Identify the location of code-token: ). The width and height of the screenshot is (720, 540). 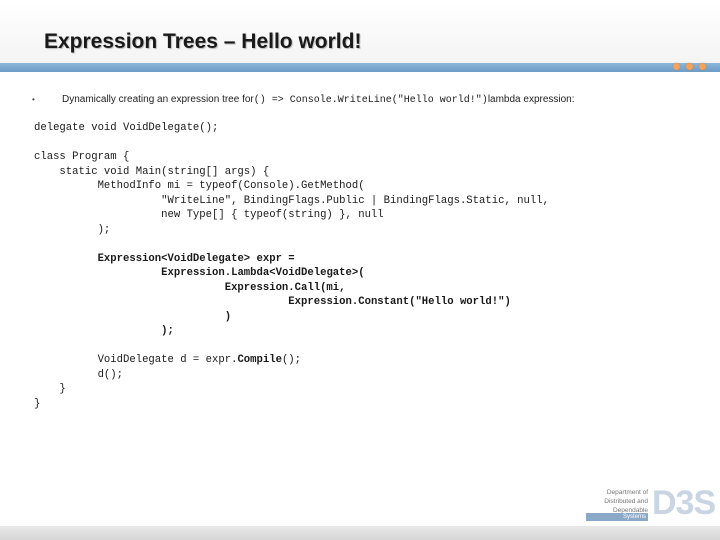
(228, 316).